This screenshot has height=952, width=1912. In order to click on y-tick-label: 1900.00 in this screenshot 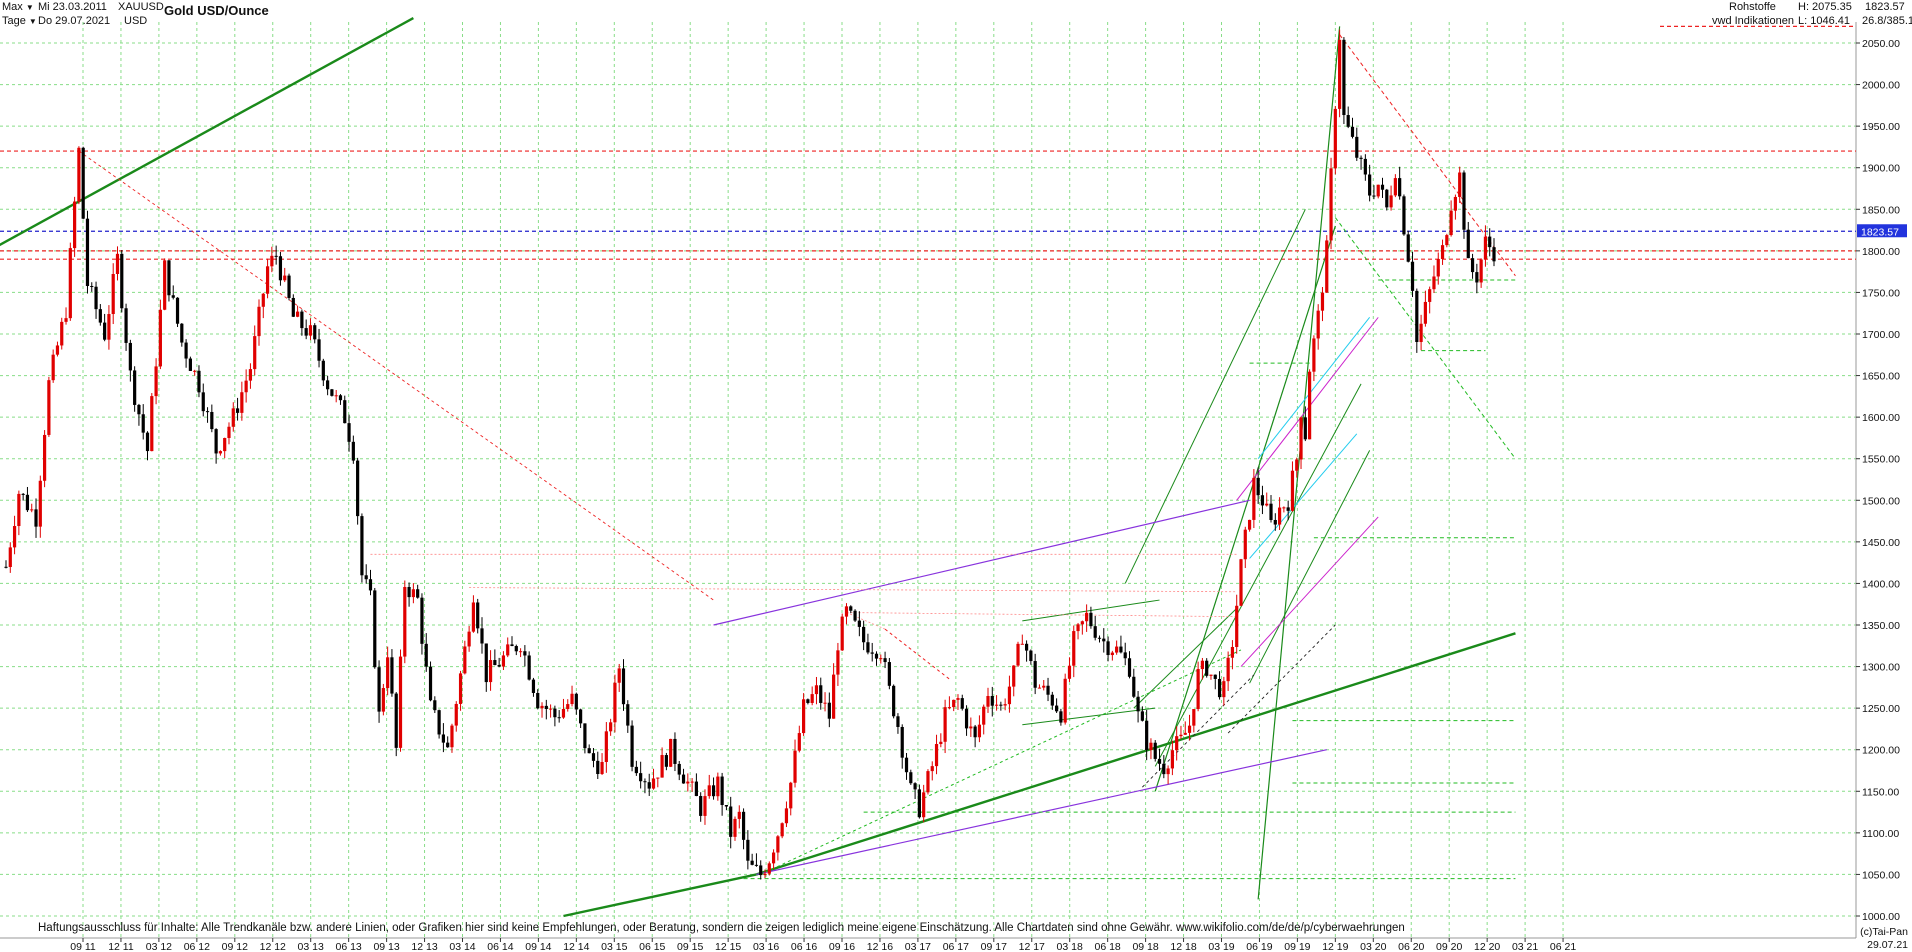, I will do `click(1881, 169)`.